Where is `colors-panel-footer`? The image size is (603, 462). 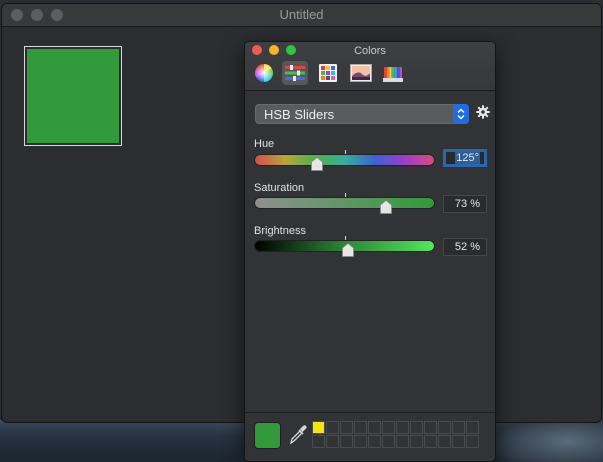 colors-panel-footer is located at coordinates (370, 436).